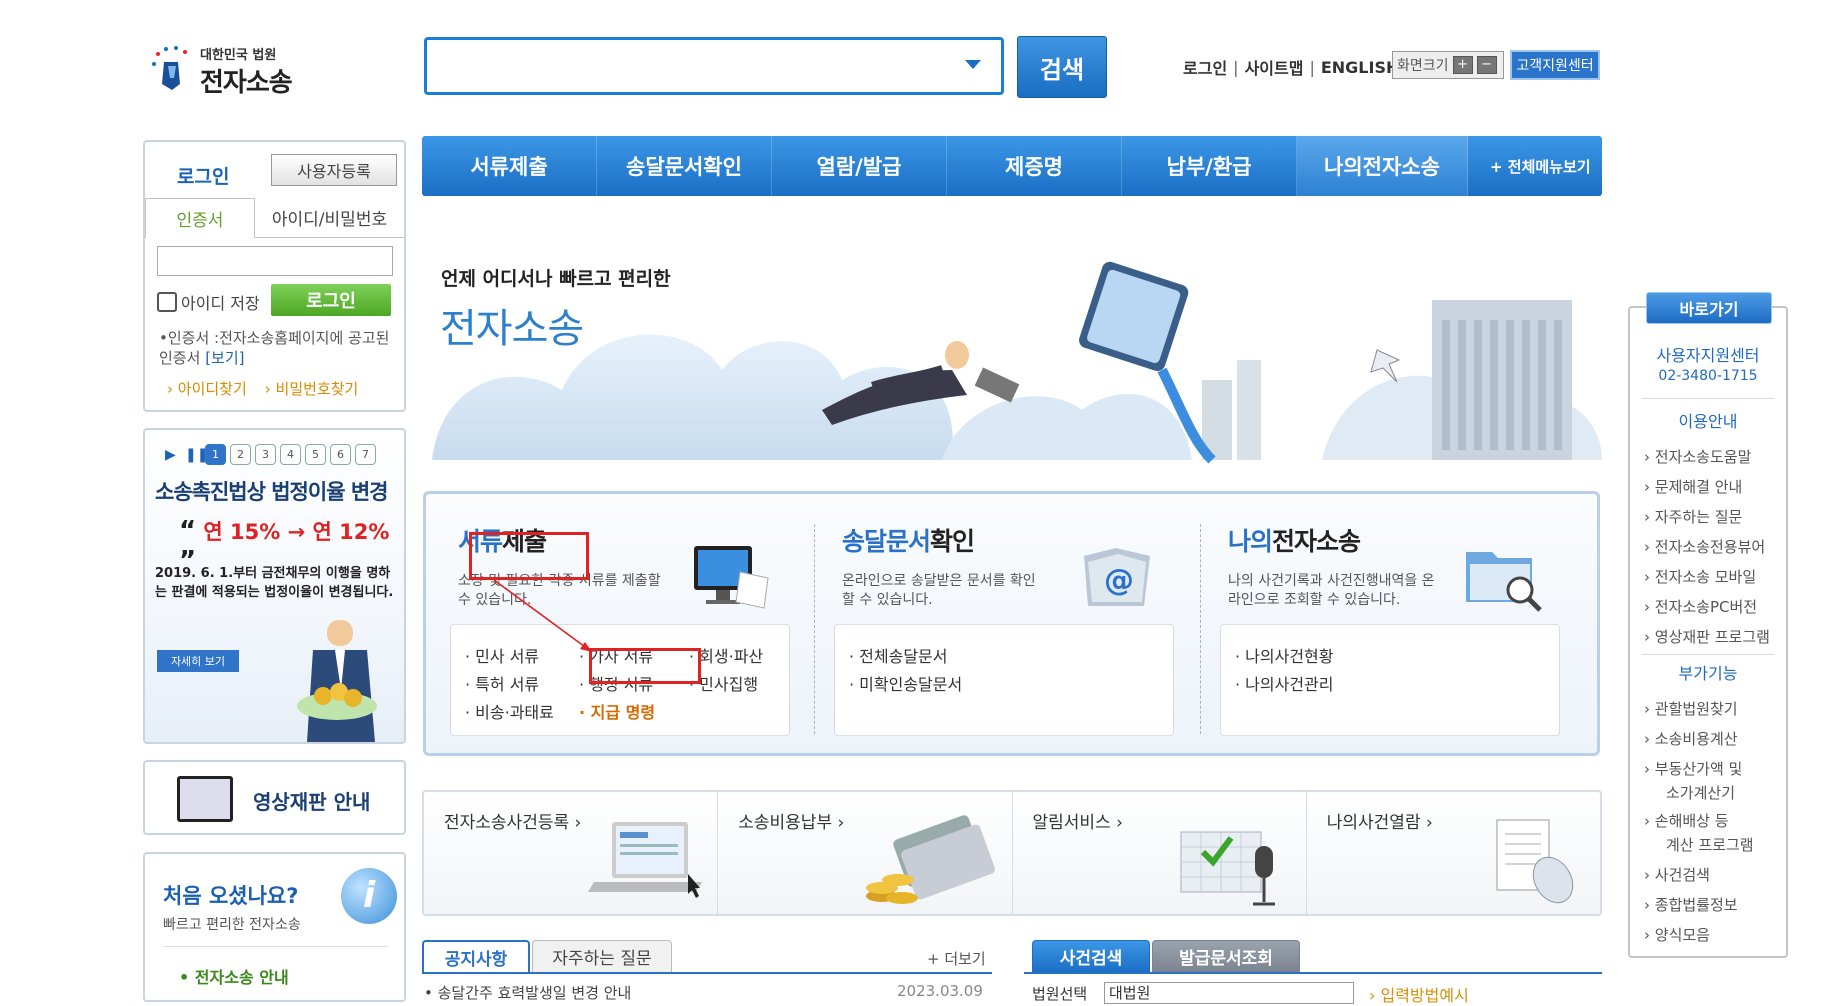 Image resolution: width=1841 pixels, height=1006 pixels. I want to click on all-delivery-docs-link: · 전체송달문서, so click(898, 655).